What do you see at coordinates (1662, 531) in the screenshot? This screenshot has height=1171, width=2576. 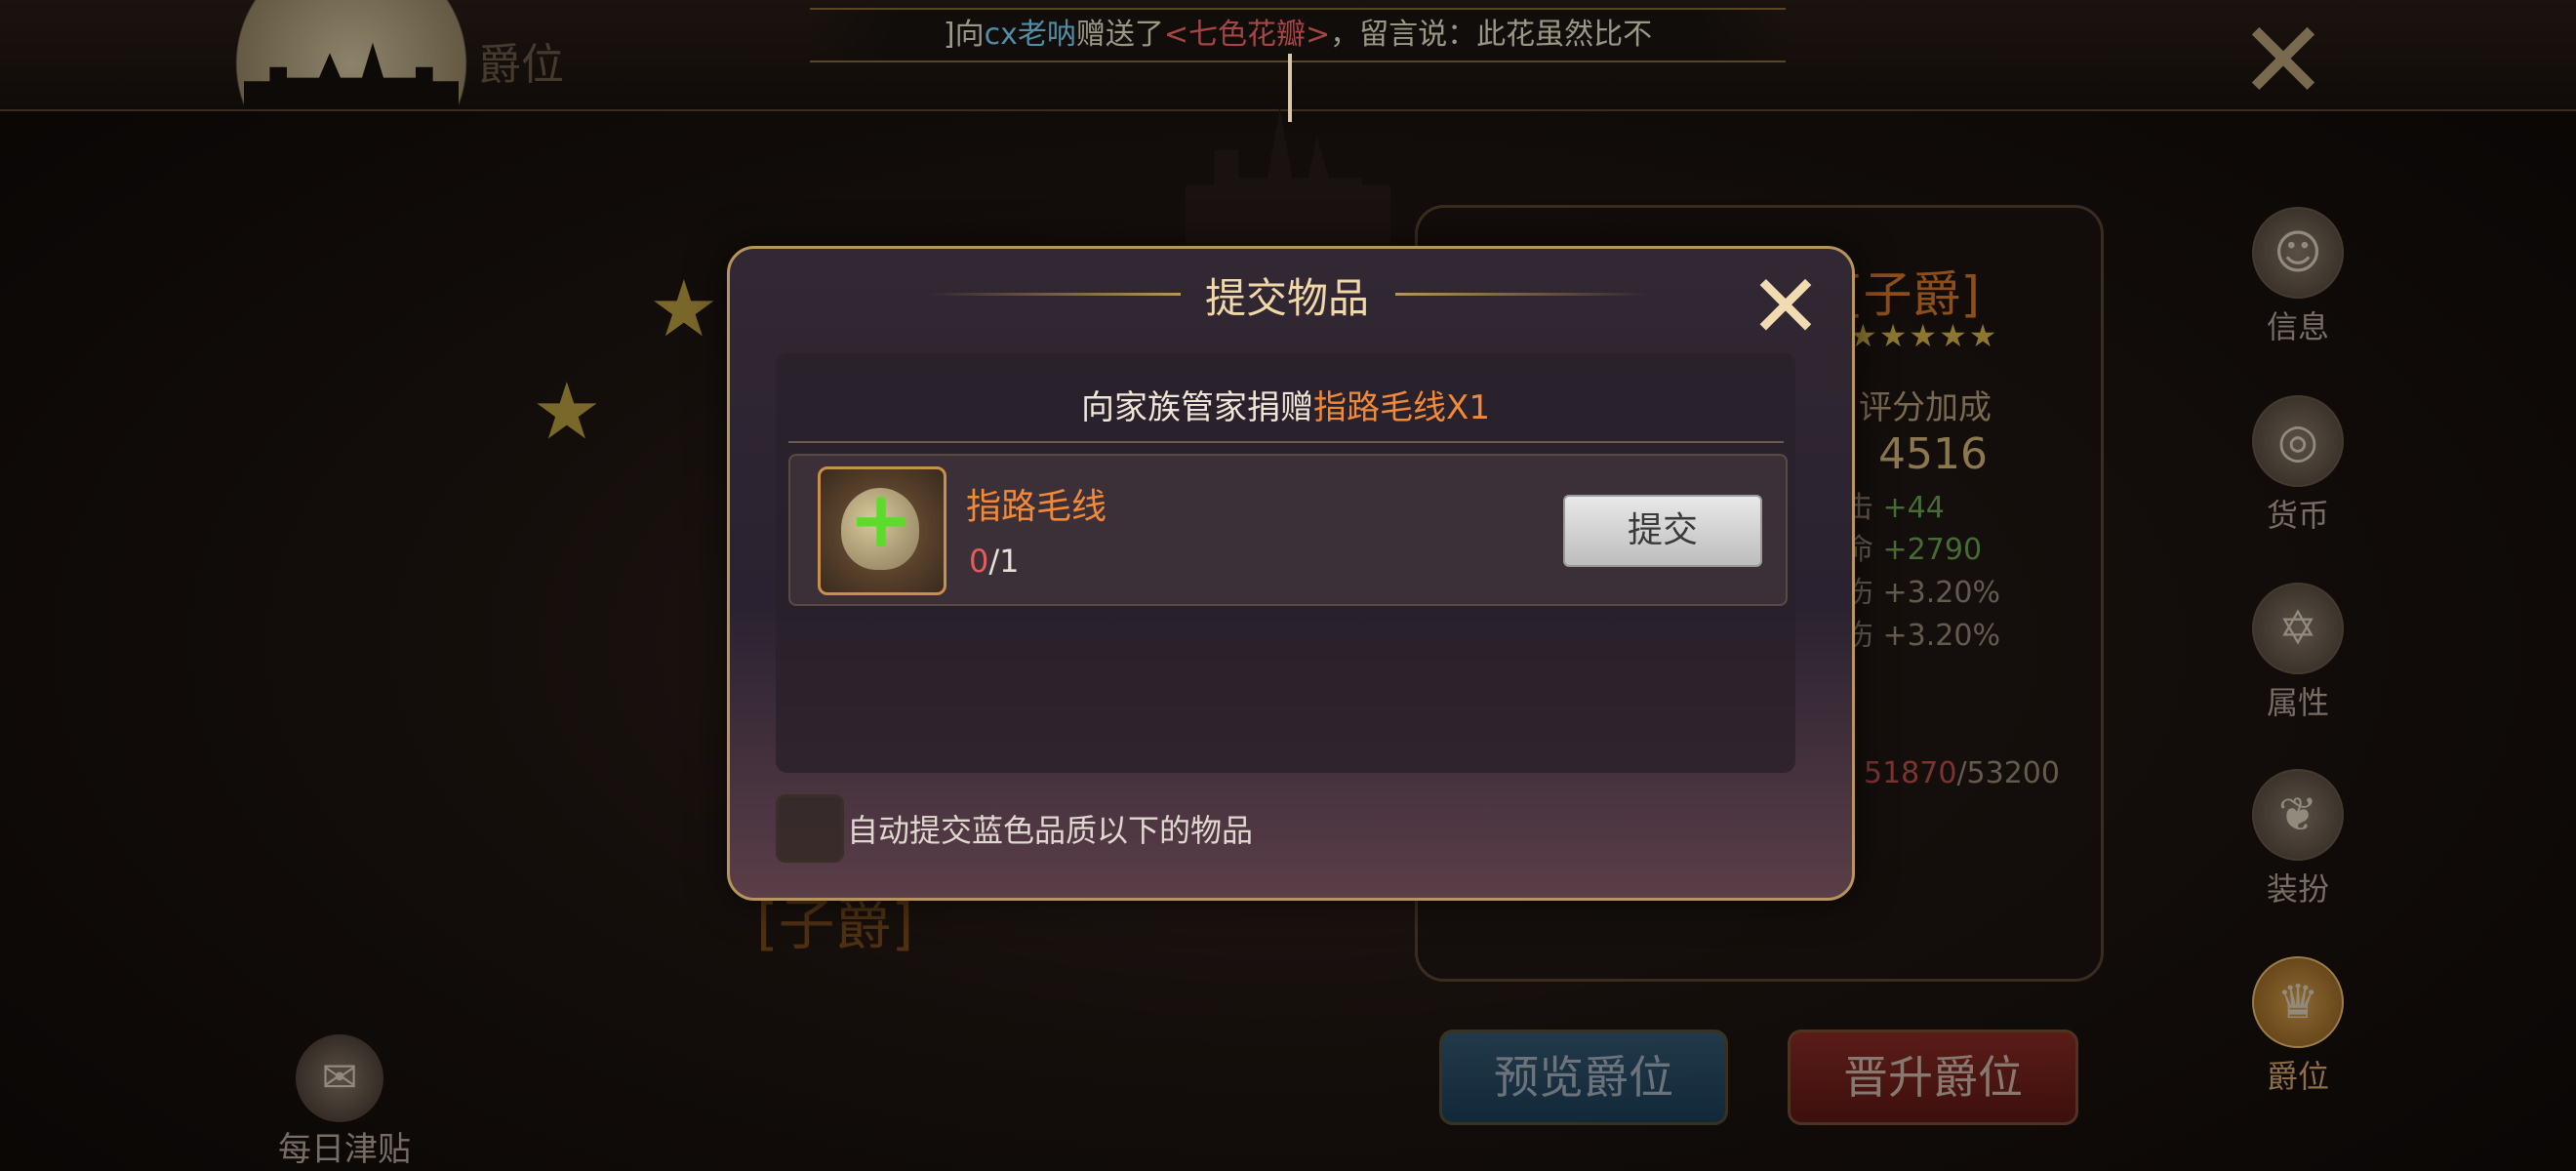 I see `submit-button: 提交` at bounding box center [1662, 531].